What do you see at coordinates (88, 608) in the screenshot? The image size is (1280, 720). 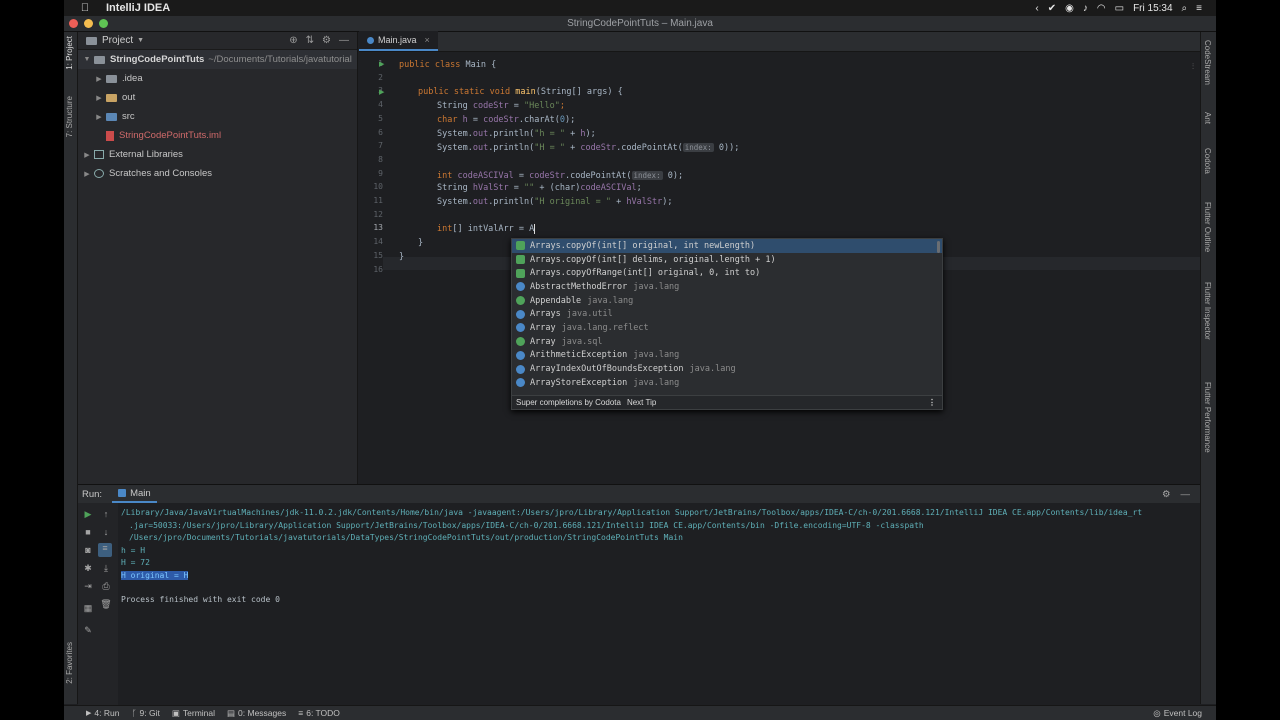 I see `layout-icon: ▦` at bounding box center [88, 608].